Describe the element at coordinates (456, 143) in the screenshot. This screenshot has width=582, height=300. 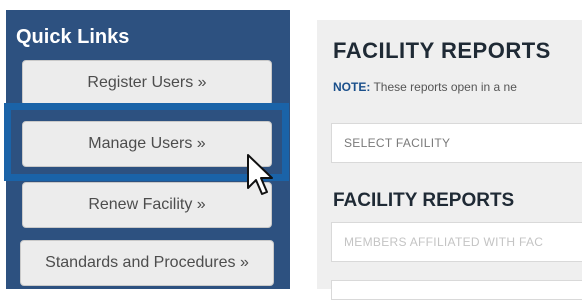
I see `select-facility-dropdown: SELECT FACILITY` at that location.